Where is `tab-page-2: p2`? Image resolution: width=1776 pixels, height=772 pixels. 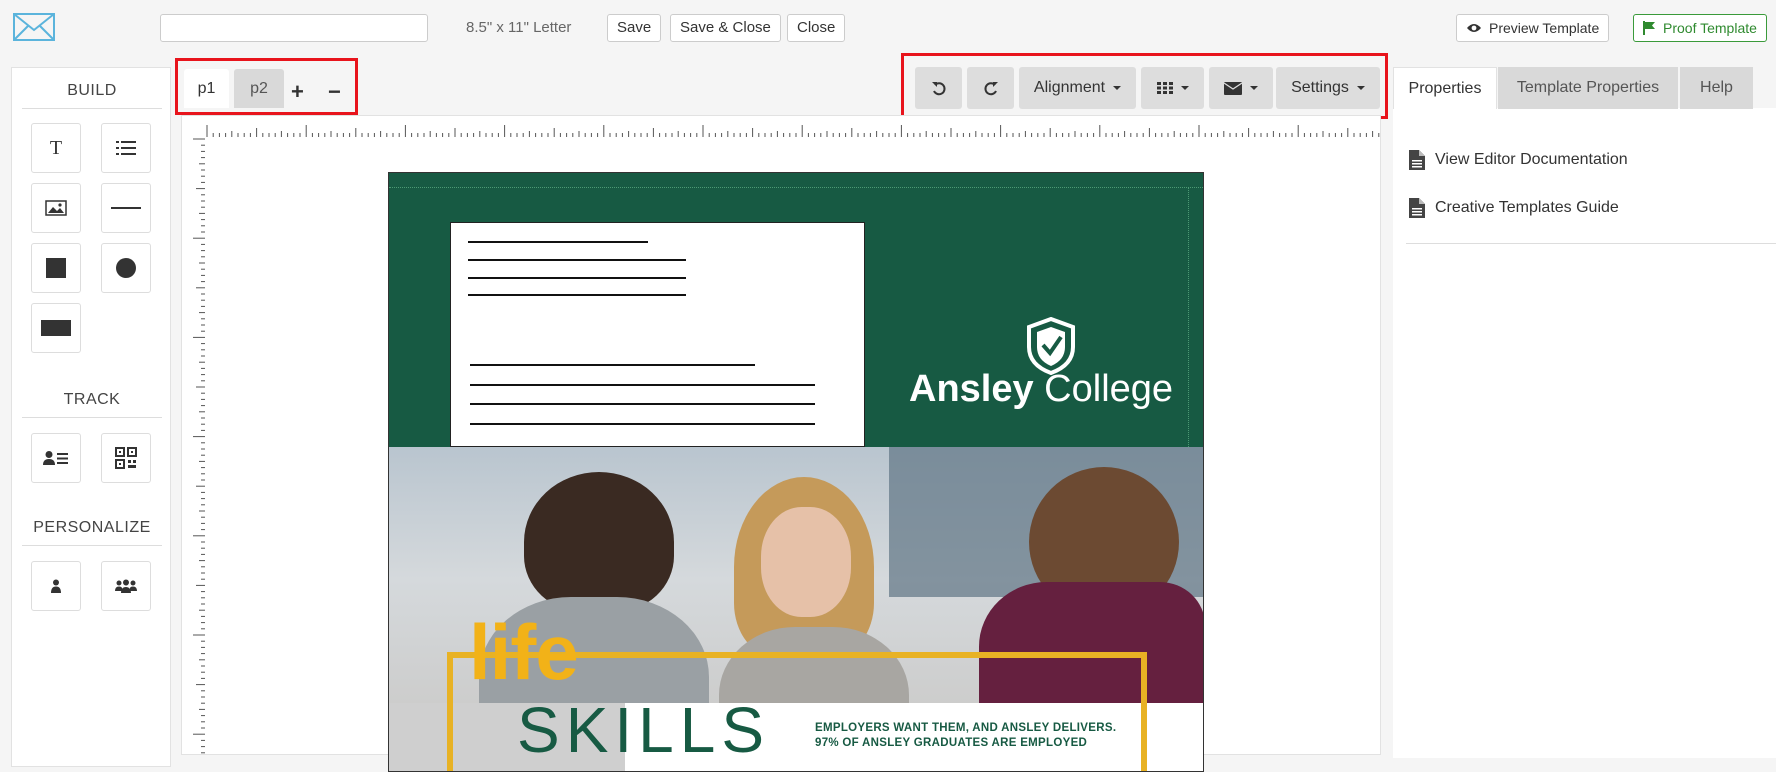
tab-page-2: p2 is located at coordinates (259, 88).